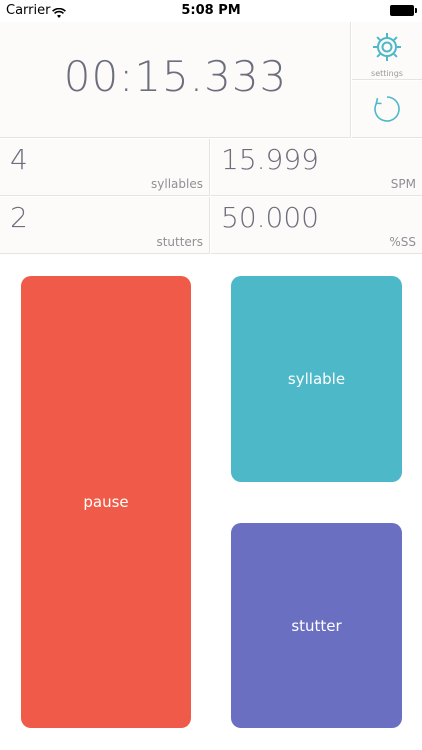 The height and width of the screenshot is (750, 422). Describe the element at coordinates (270, 217) in the screenshot. I see `percent-ss-value: 50.000` at that location.